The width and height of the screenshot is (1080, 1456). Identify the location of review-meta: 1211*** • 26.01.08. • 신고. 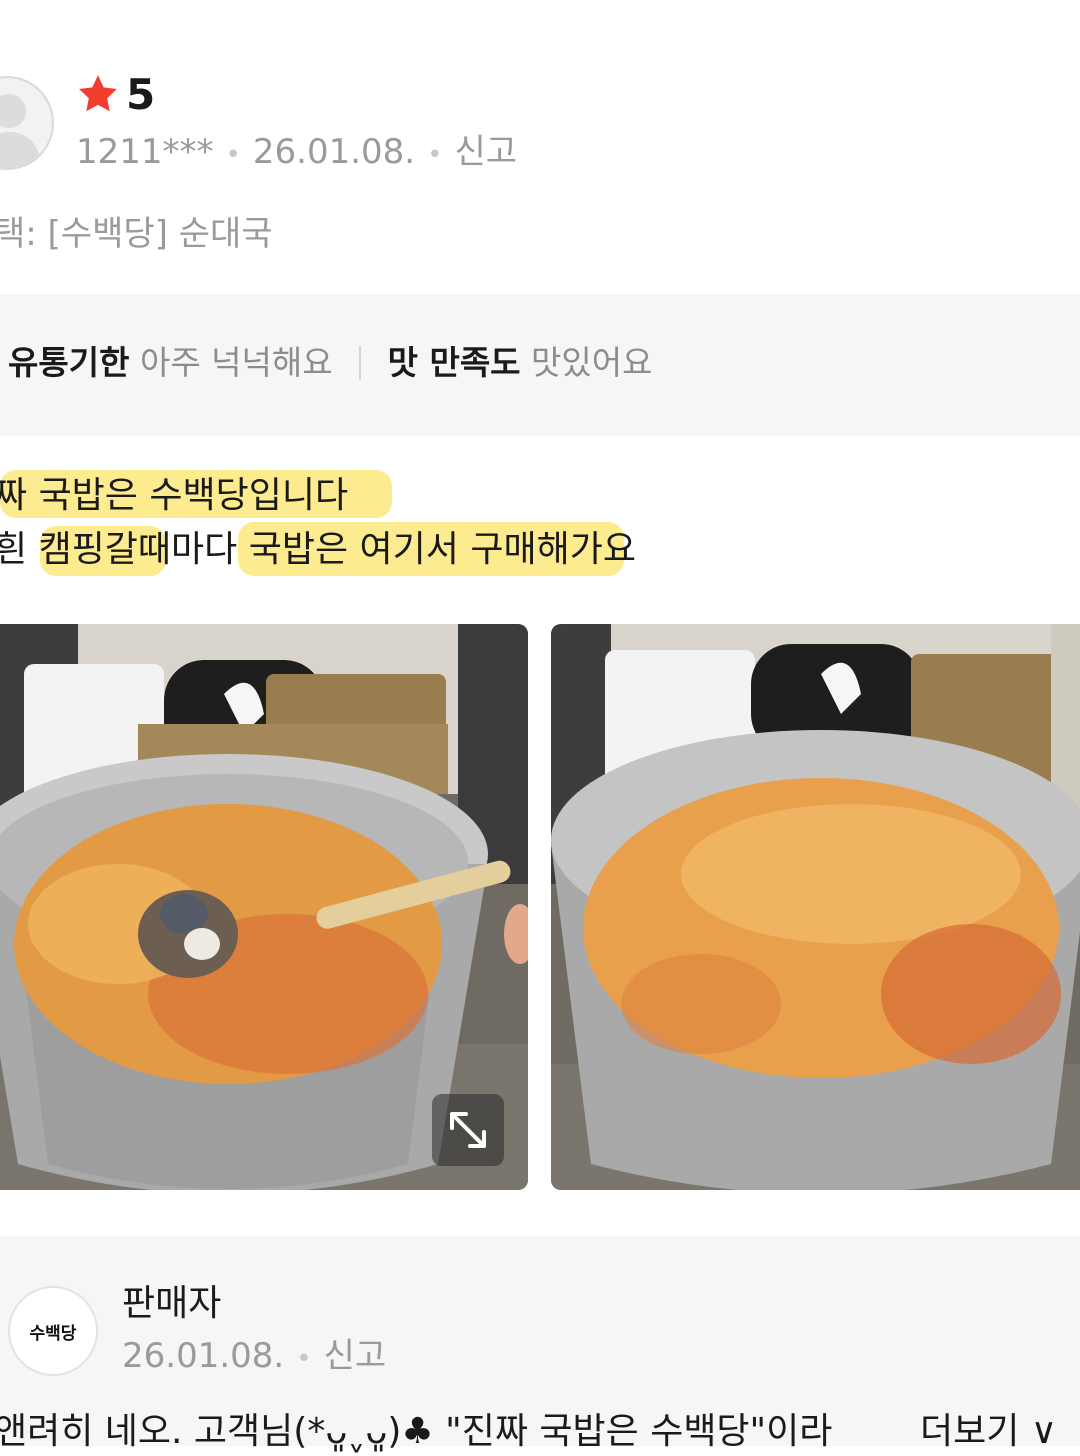
(296, 152).